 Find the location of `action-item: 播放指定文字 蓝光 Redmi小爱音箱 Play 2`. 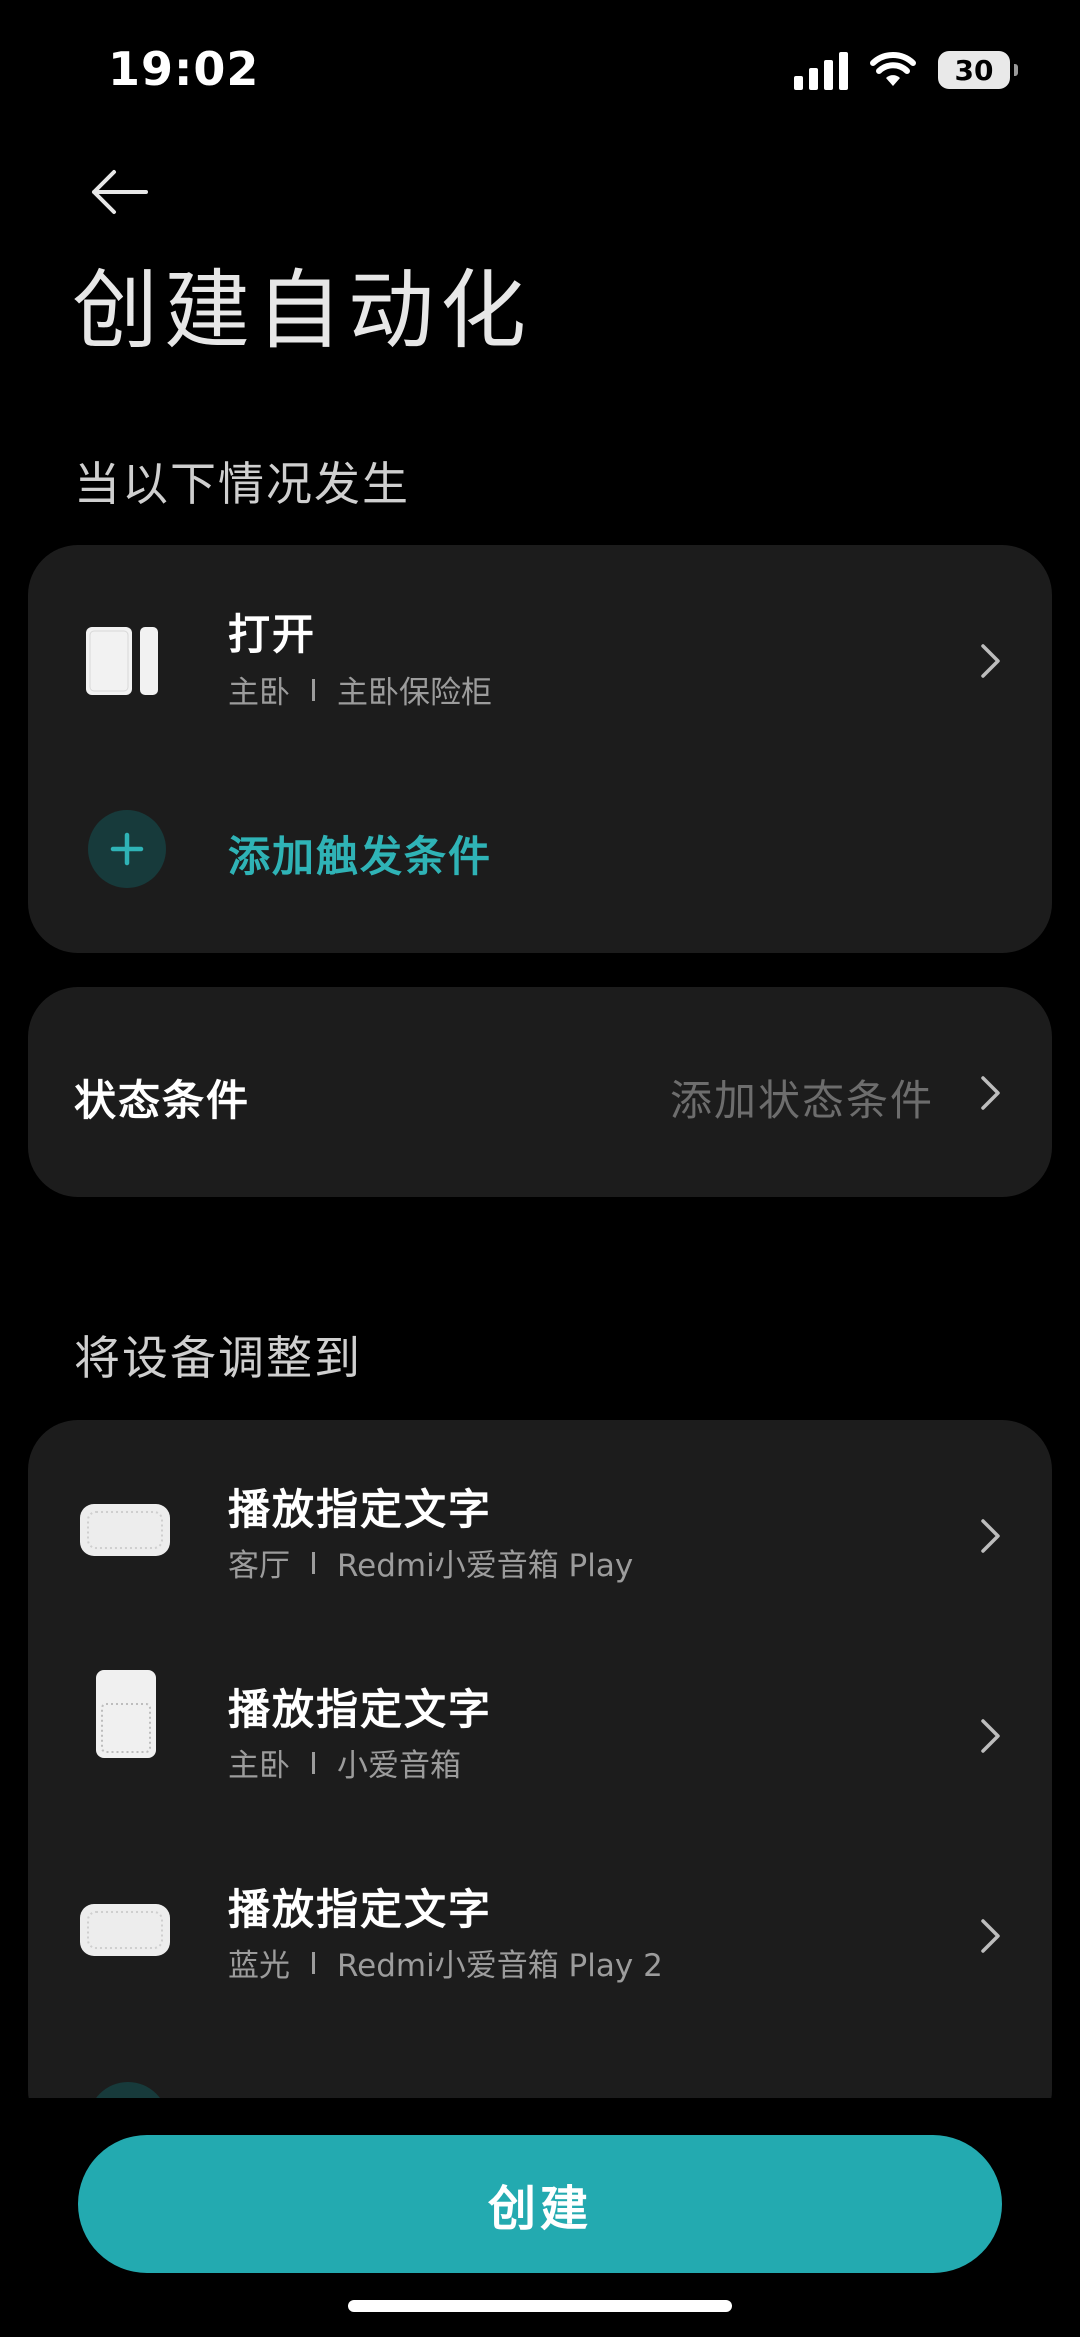

action-item: 播放指定文字 蓝光 Redmi小爱音箱 Play 2 is located at coordinates (540, 1920).